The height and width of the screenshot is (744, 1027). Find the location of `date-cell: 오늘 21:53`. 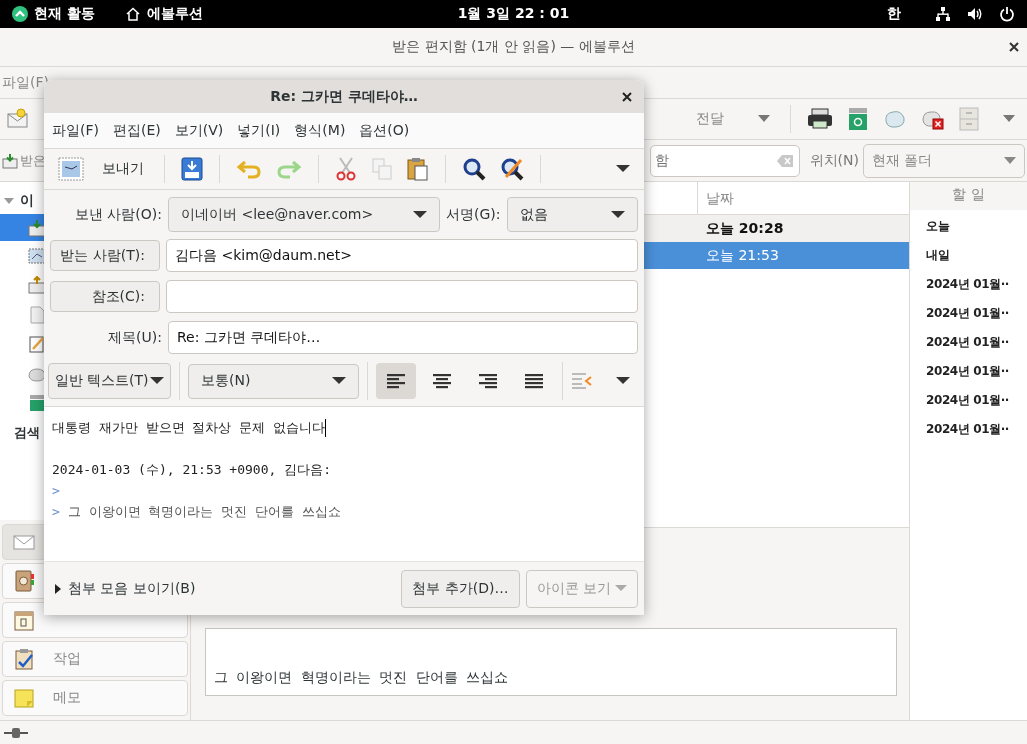

date-cell: 오늘 21:53 is located at coordinates (742, 255).